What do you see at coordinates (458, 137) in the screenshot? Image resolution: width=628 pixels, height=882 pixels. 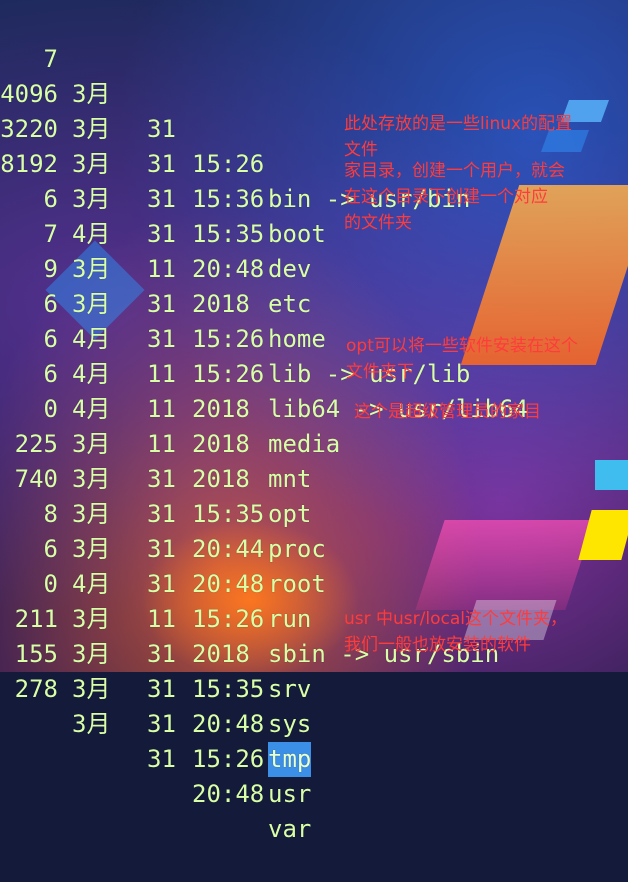 I see `annotation-etc: 此处存放的是一些linux的配置 文件` at bounding box center [458, 137].